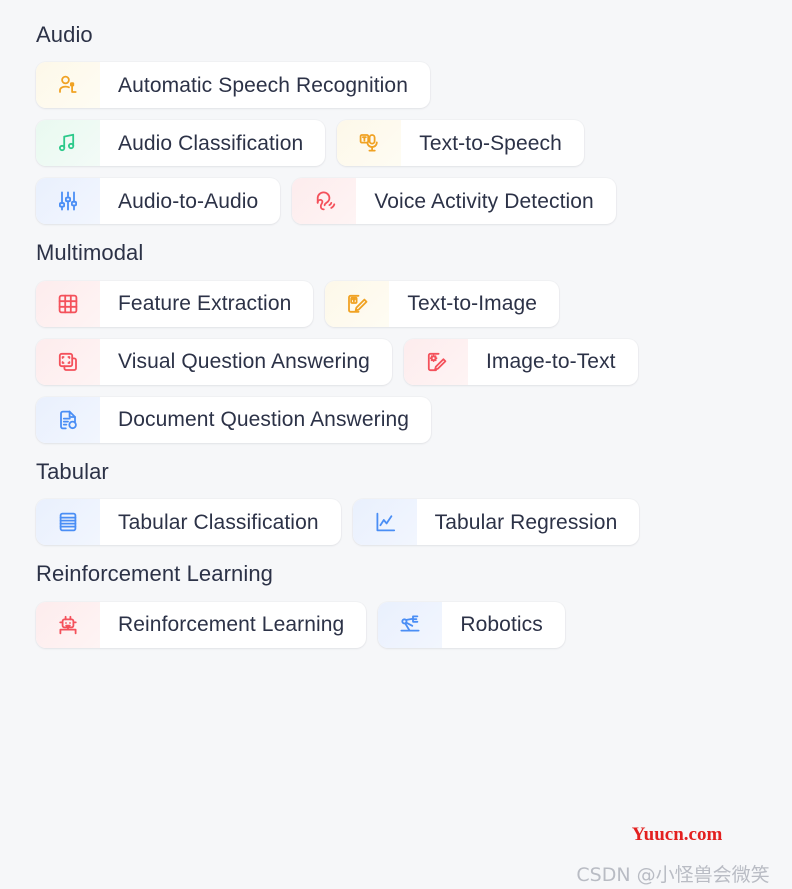 The width and height of the screenshot is (792, 889). What do you see at coordinates (410, 624) in the screenshot?
I see `robot-arm-icon` at bounding box center [410, 624].